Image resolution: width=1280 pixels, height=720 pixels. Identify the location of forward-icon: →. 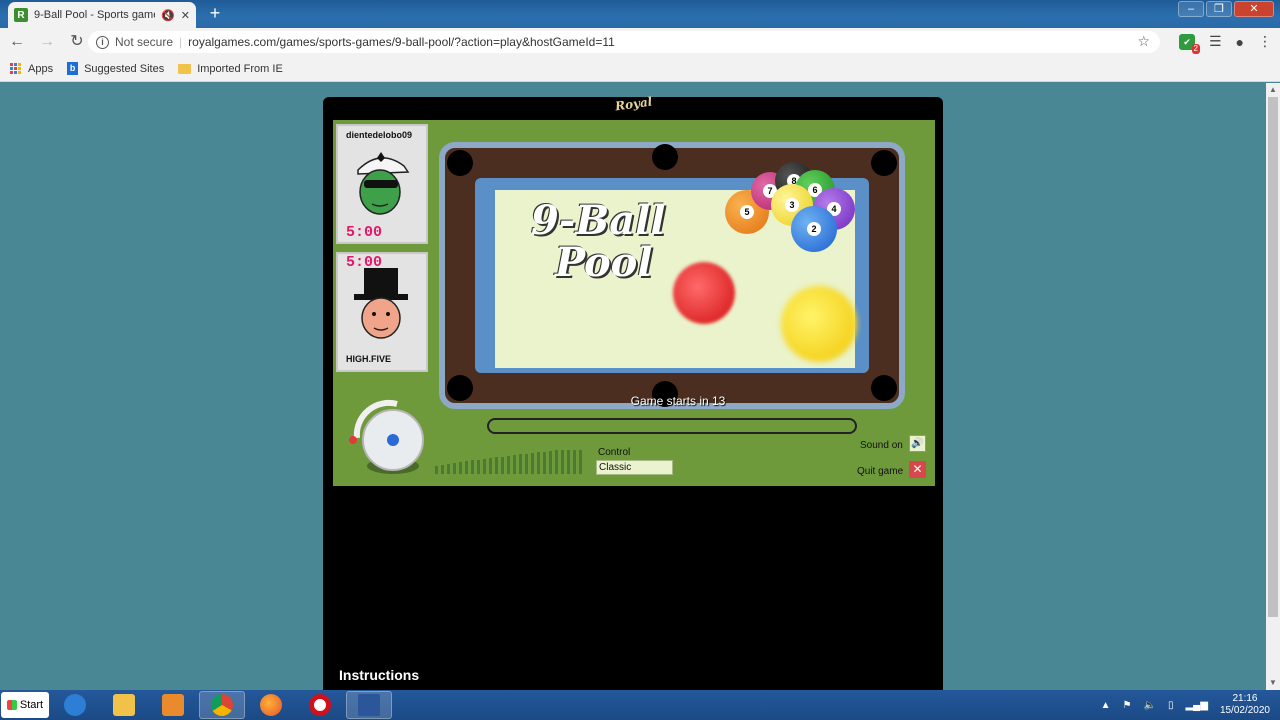
(47, 42).